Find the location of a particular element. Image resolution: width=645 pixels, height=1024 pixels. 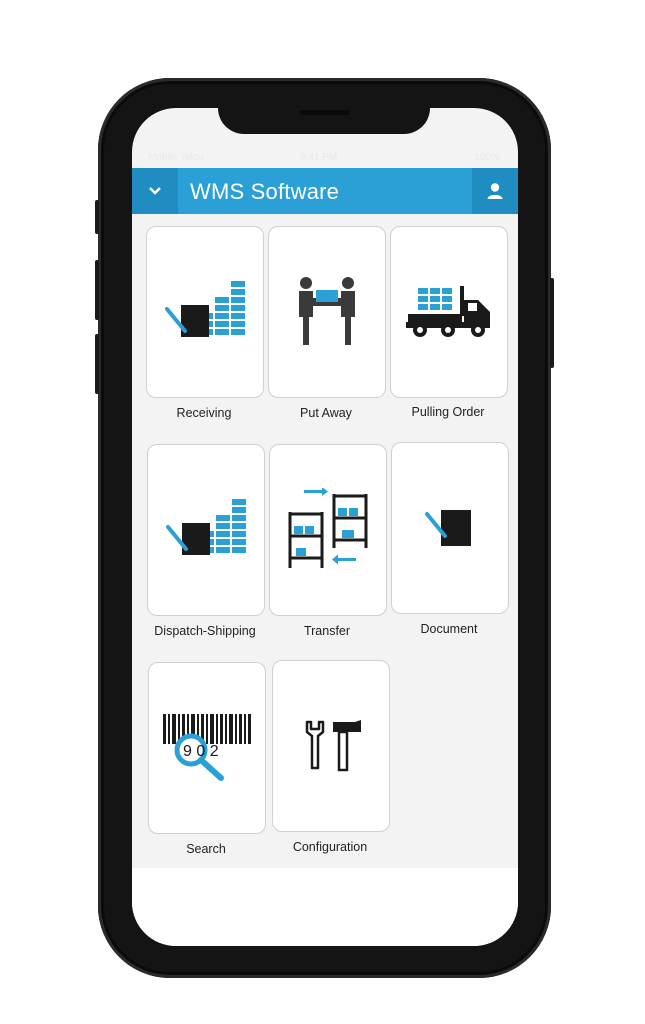

tile-transfer is located at coordinates (328, 530).